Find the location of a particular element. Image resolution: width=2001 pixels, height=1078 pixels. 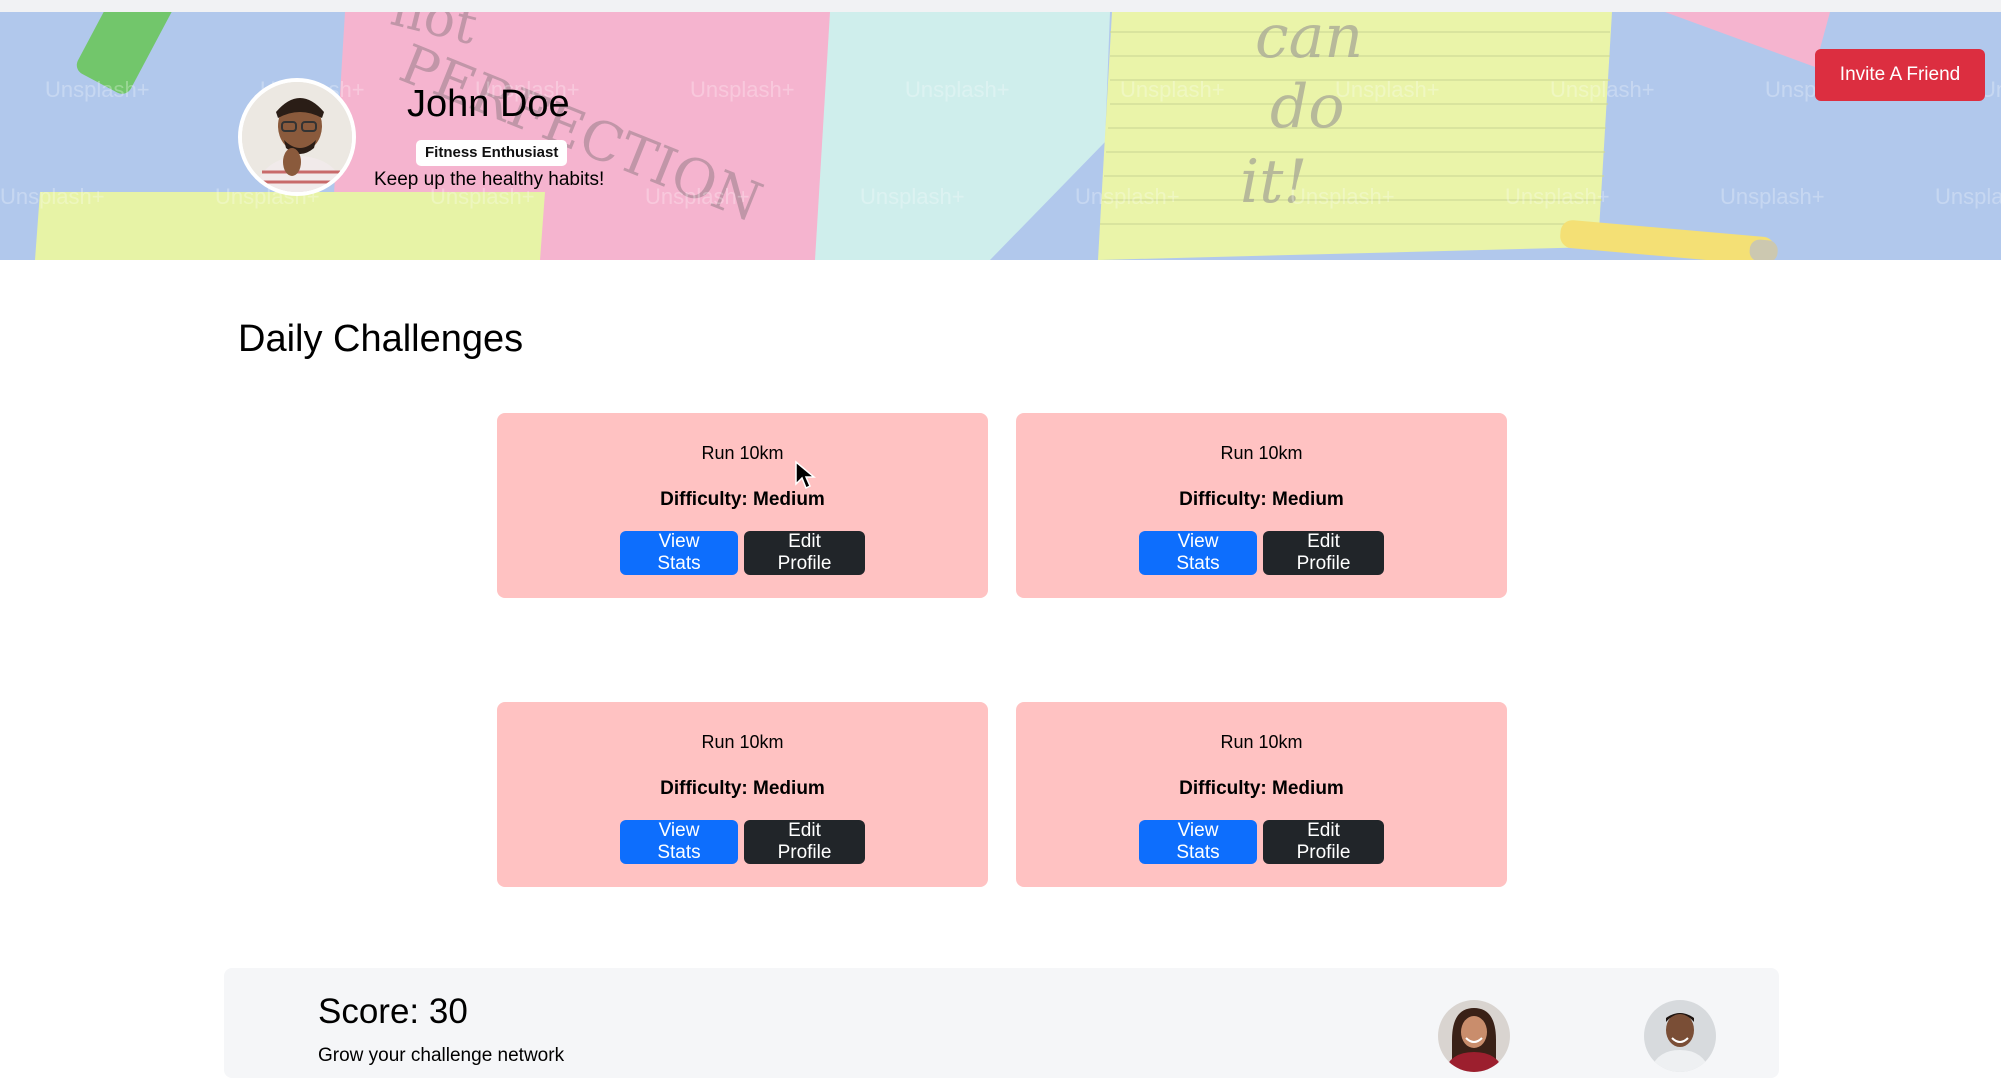

profile-badge: Fitness Enthusiast is located at coordinates (492, 153).